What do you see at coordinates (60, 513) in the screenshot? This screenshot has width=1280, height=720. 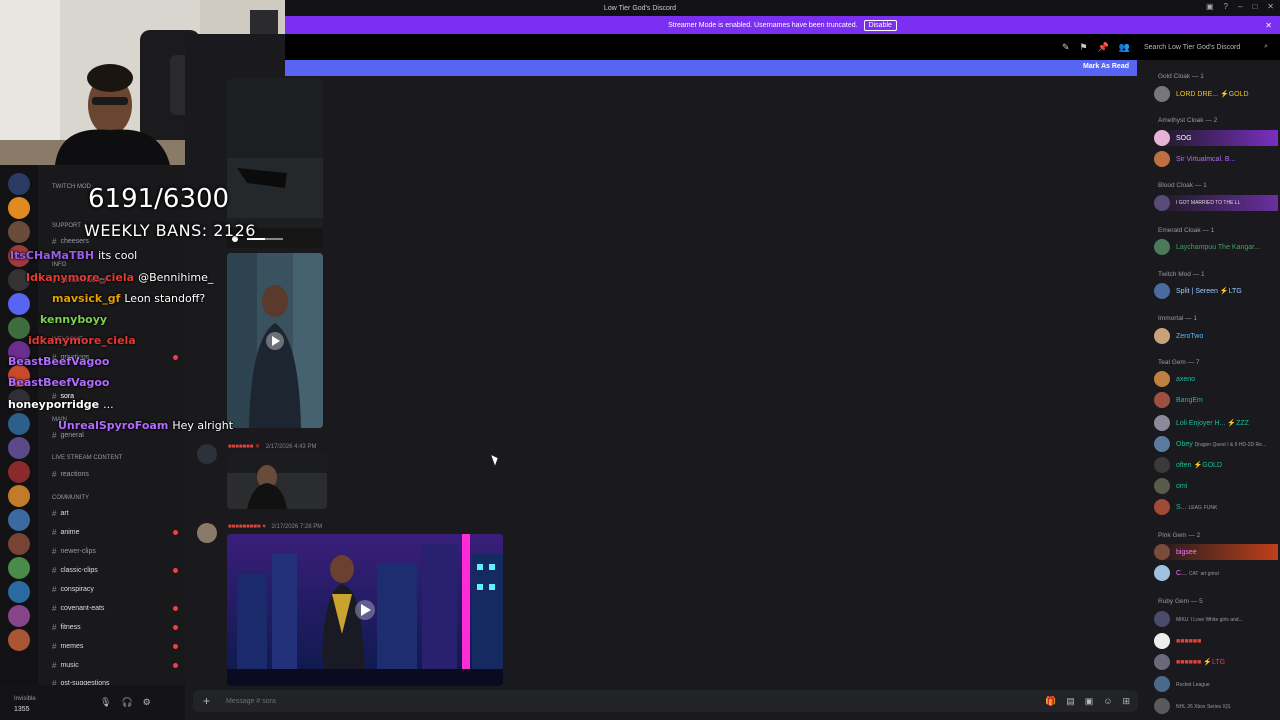 I see `channel-art: # art` at bounding box center [60, 513].